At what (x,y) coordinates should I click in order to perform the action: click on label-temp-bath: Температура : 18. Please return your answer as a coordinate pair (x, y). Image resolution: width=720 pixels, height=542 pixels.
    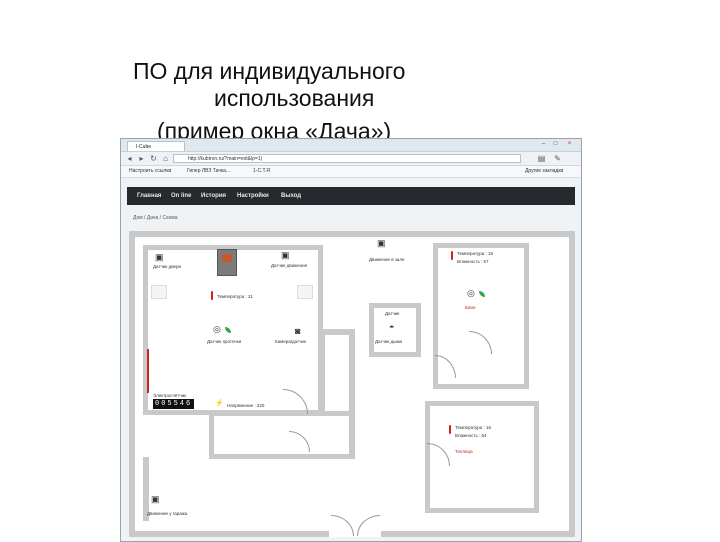
    Looking at the image, I should click on (475, 253).